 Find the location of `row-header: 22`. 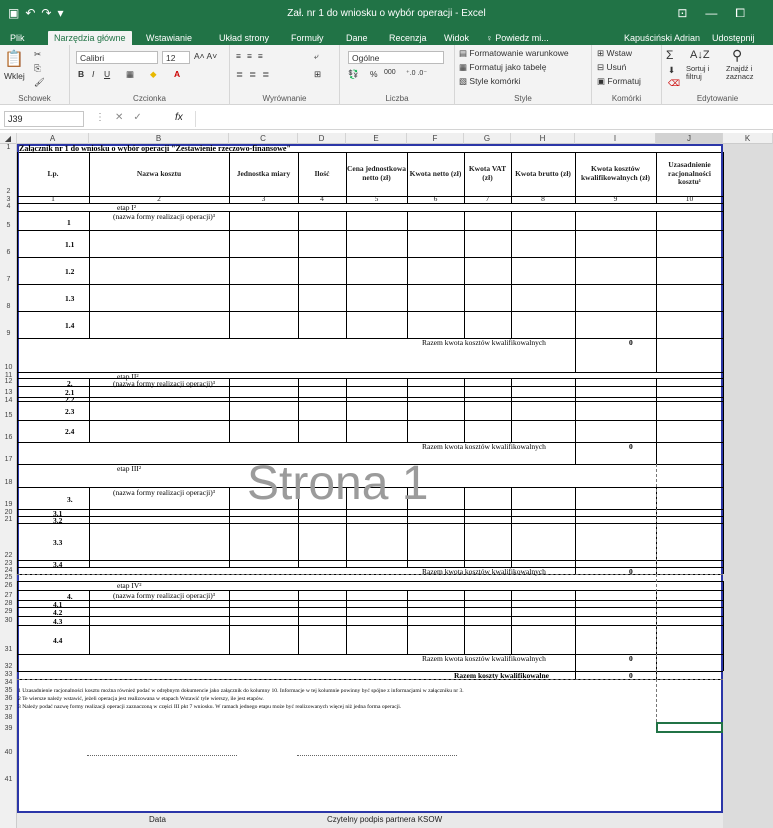

row-header: 22 is located at coordinates (8, 555).